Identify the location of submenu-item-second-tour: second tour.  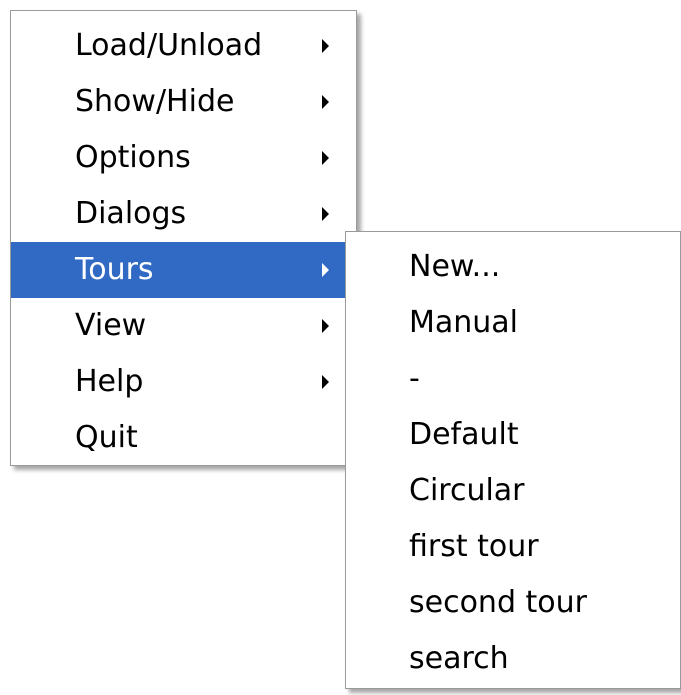
(513, 603).